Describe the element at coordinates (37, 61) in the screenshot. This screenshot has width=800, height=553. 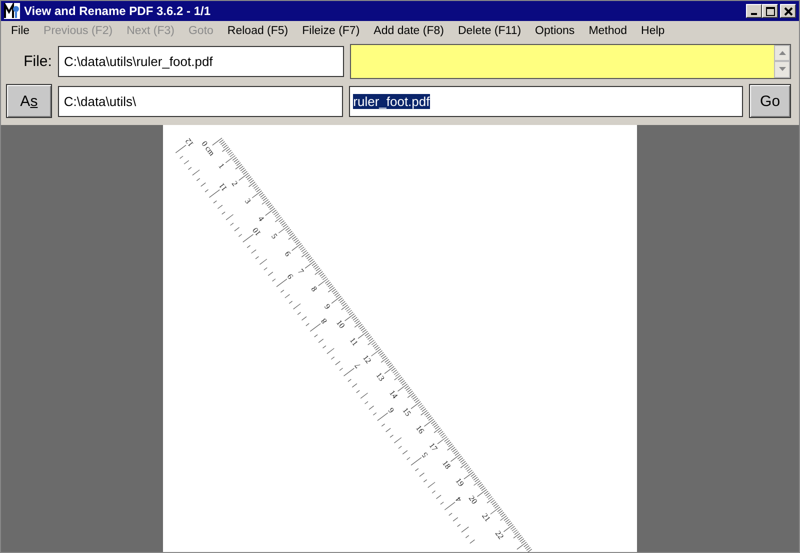
I see `file-label: File:` at that location.